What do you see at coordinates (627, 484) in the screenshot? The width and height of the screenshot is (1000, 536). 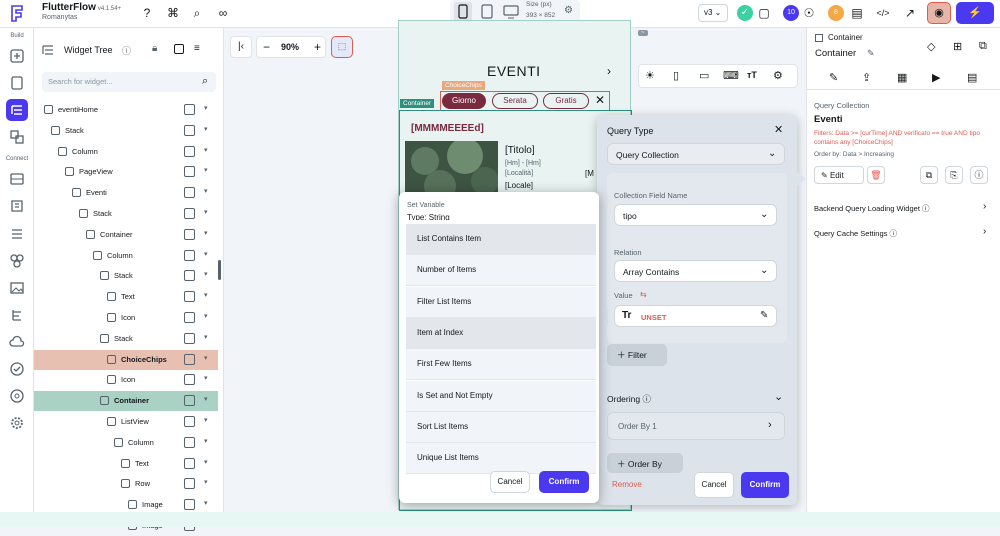 I see `remove-button: Remove` at bounding box center [627, 484].